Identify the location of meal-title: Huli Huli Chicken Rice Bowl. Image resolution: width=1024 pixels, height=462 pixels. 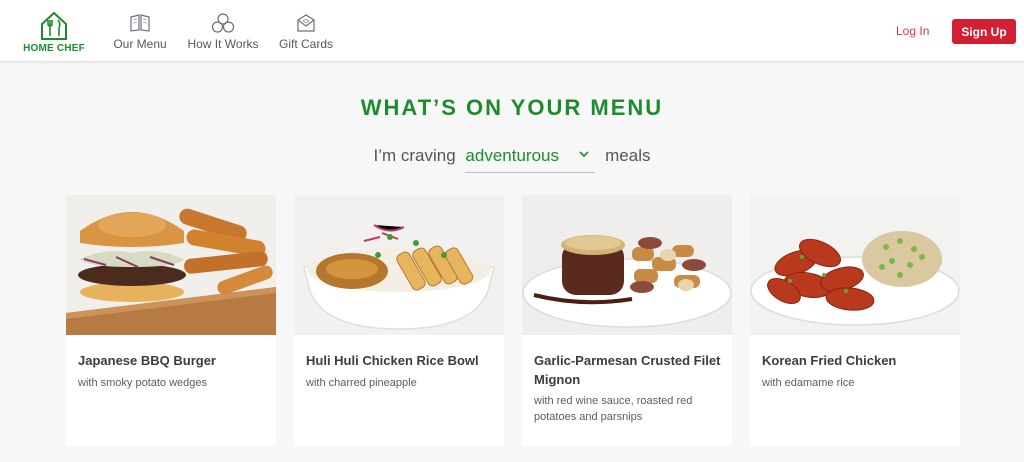
(392, 360).